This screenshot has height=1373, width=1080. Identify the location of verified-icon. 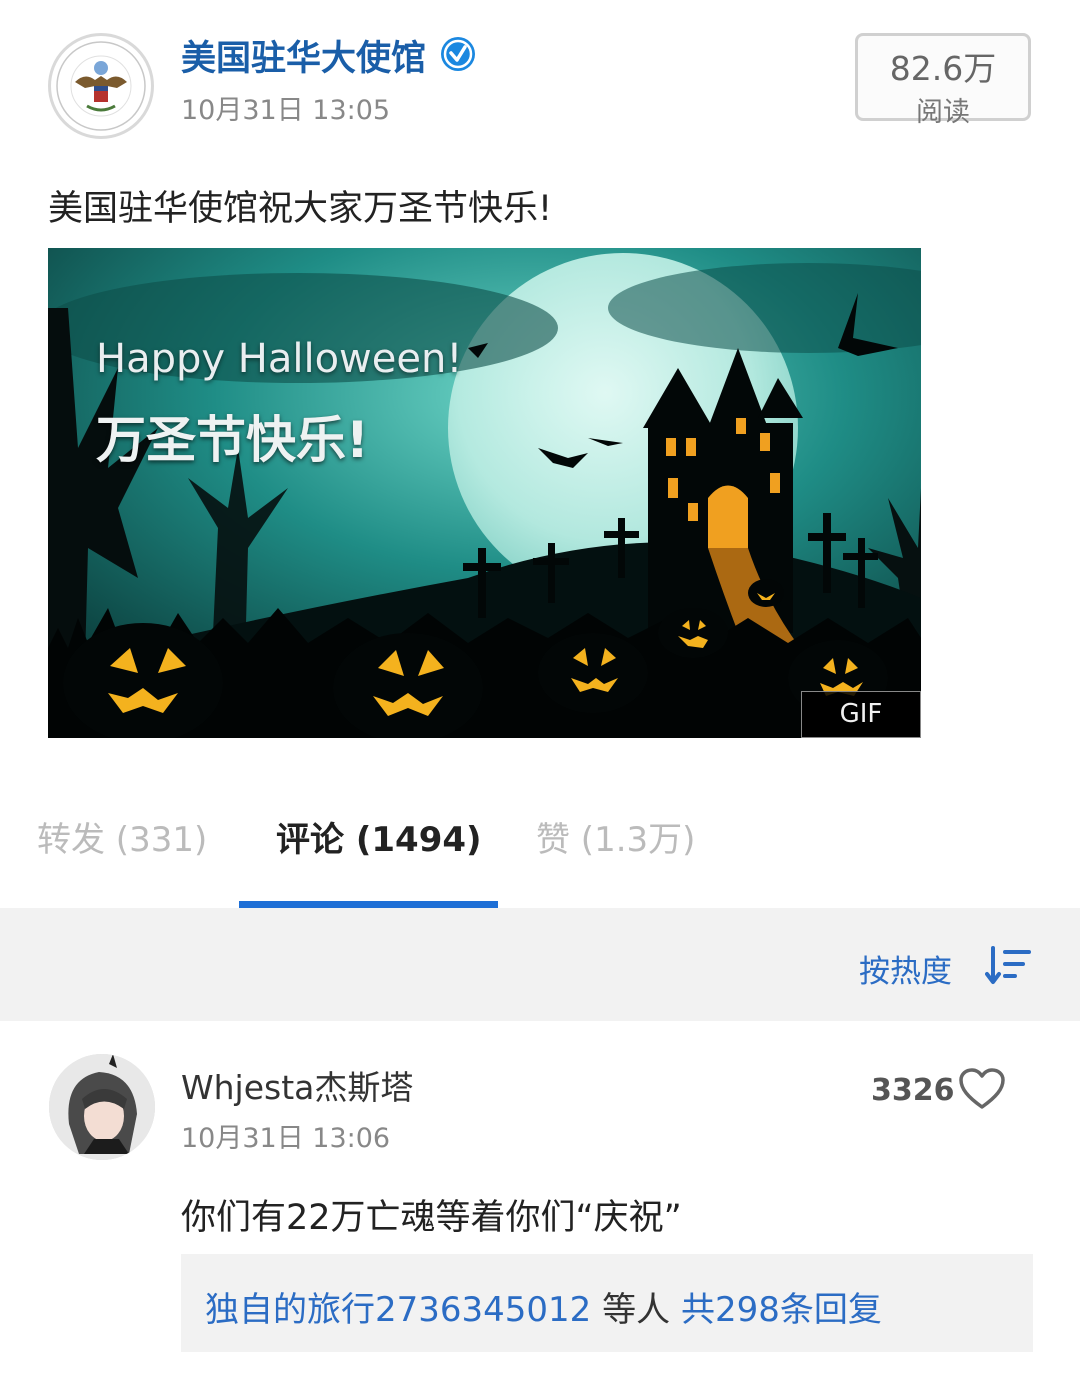
(458, 54).